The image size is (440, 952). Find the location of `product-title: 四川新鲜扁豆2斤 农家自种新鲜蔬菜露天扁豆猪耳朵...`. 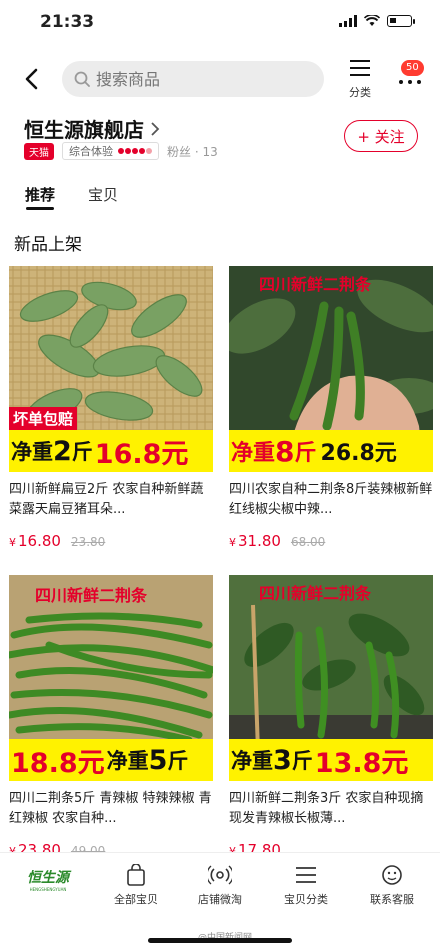

product-title: 四川新鲜扁豆2斤 农家自种新鲜蔬菜露天扁豆猪耳朵... is located at coordinates (111, 500).